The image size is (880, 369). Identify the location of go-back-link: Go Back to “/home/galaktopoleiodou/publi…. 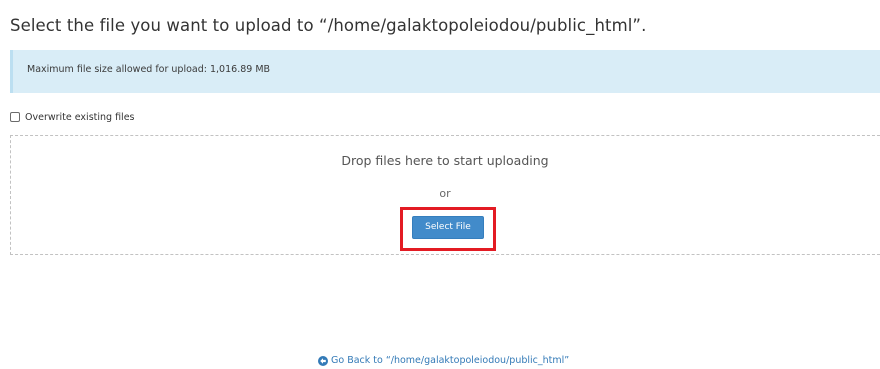
(443, 360).